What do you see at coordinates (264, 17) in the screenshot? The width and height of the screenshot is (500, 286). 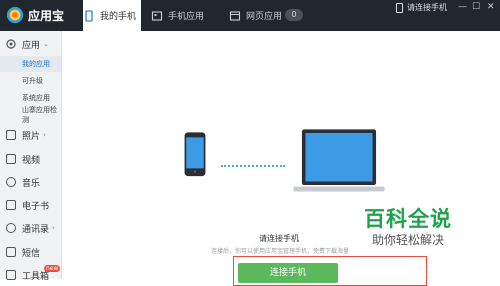 I see `tab-label: 网页应用` at bounding box center [264, 17].